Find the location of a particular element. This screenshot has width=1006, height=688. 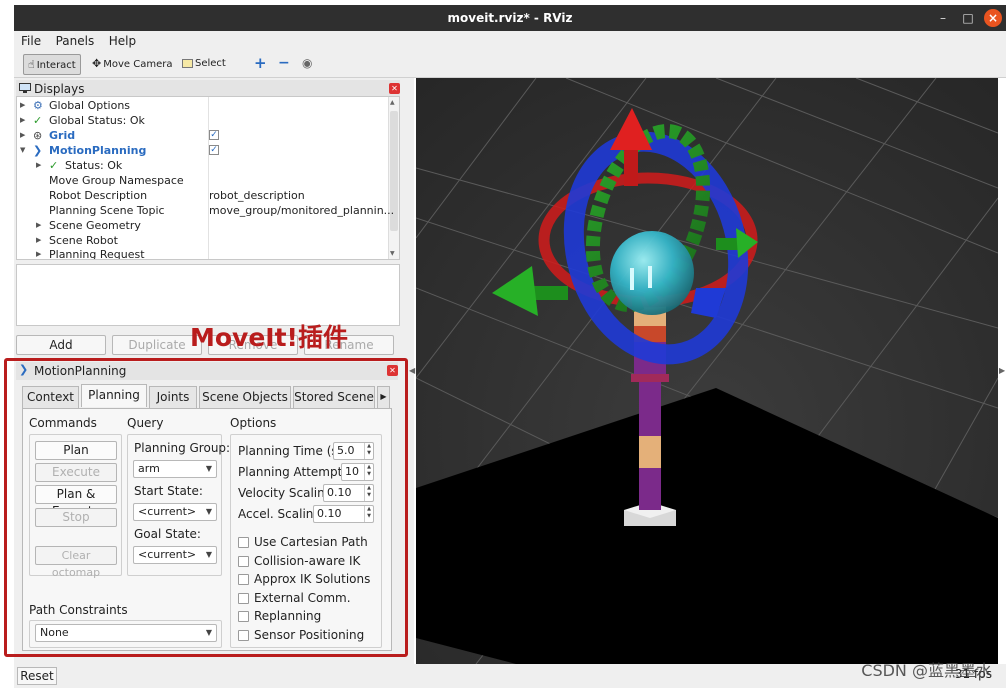

tree-label: Scene Geometry is located at coordinates (95, 225).